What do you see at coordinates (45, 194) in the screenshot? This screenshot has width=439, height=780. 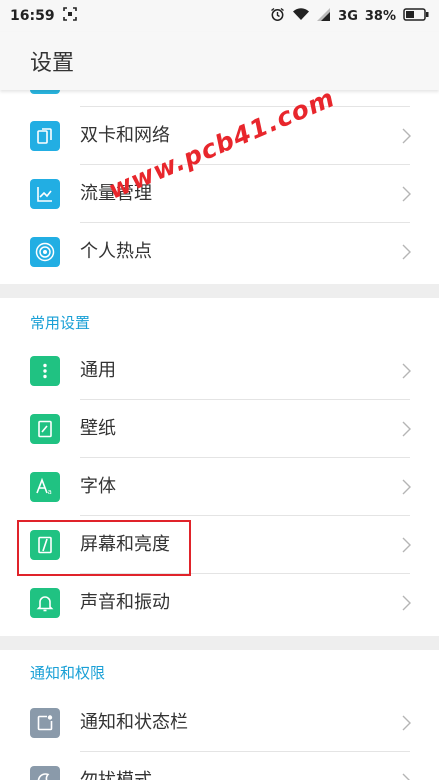 I see `data-usage-icon` at bounding box center [45, 194].